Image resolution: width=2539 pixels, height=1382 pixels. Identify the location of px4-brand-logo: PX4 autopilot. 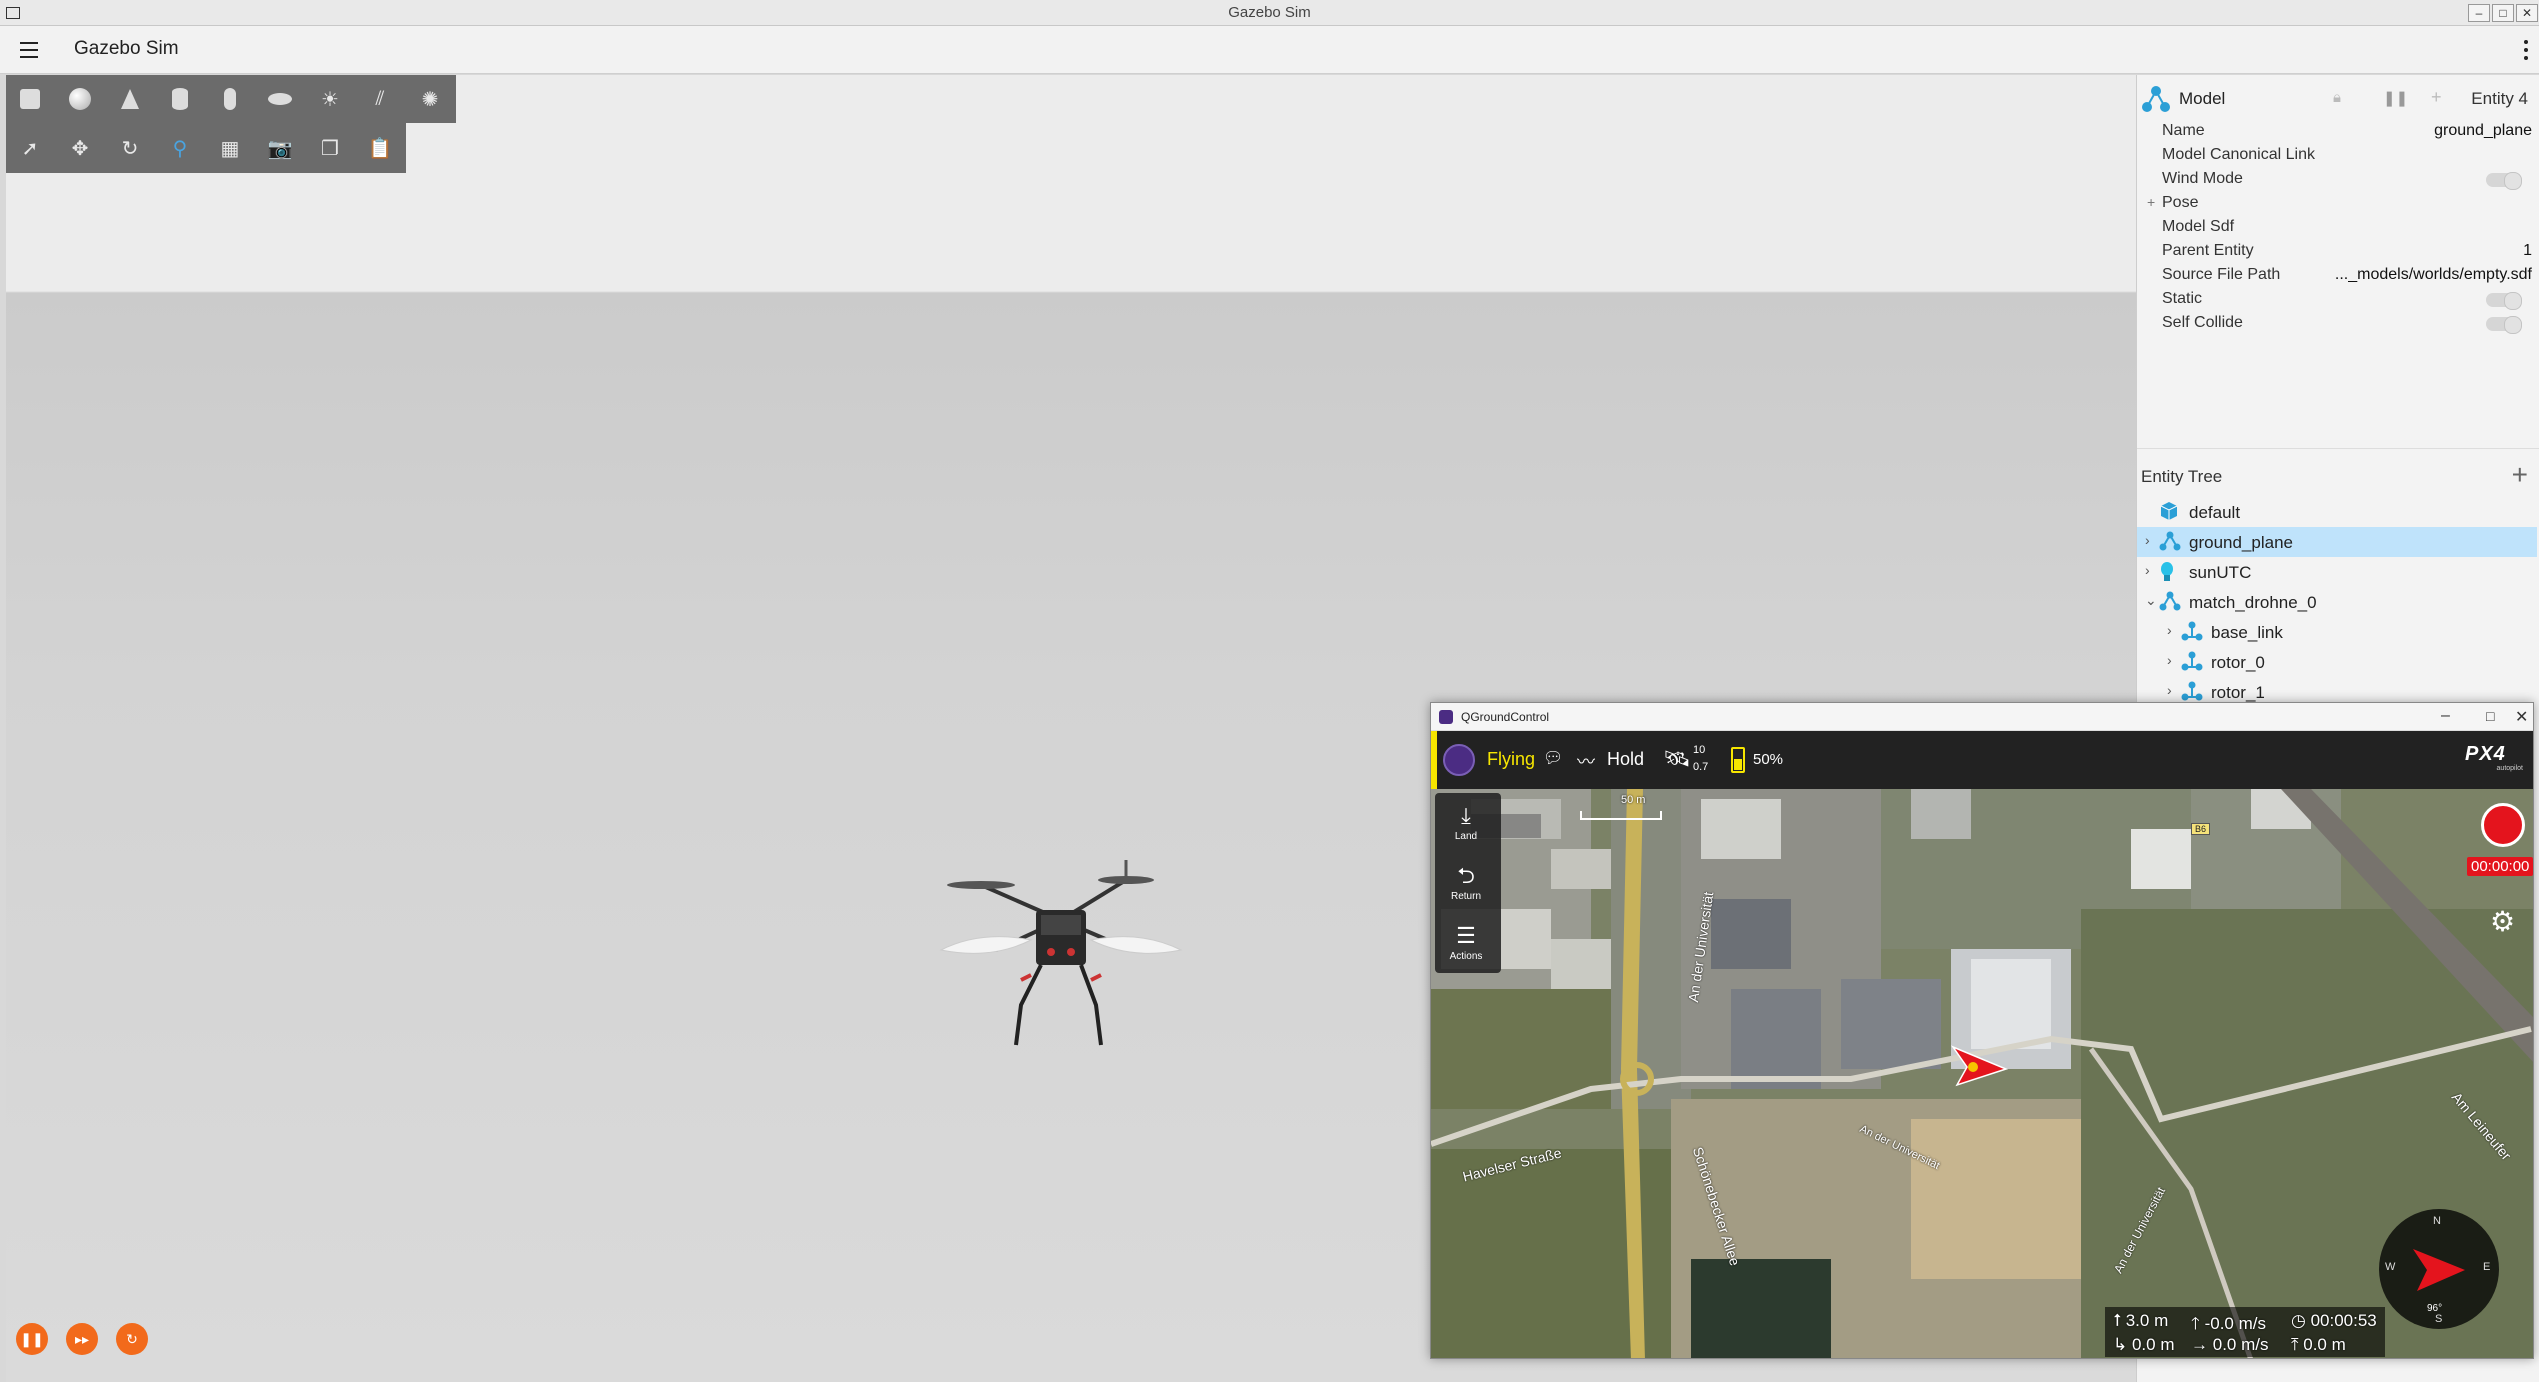
(2494, 757).